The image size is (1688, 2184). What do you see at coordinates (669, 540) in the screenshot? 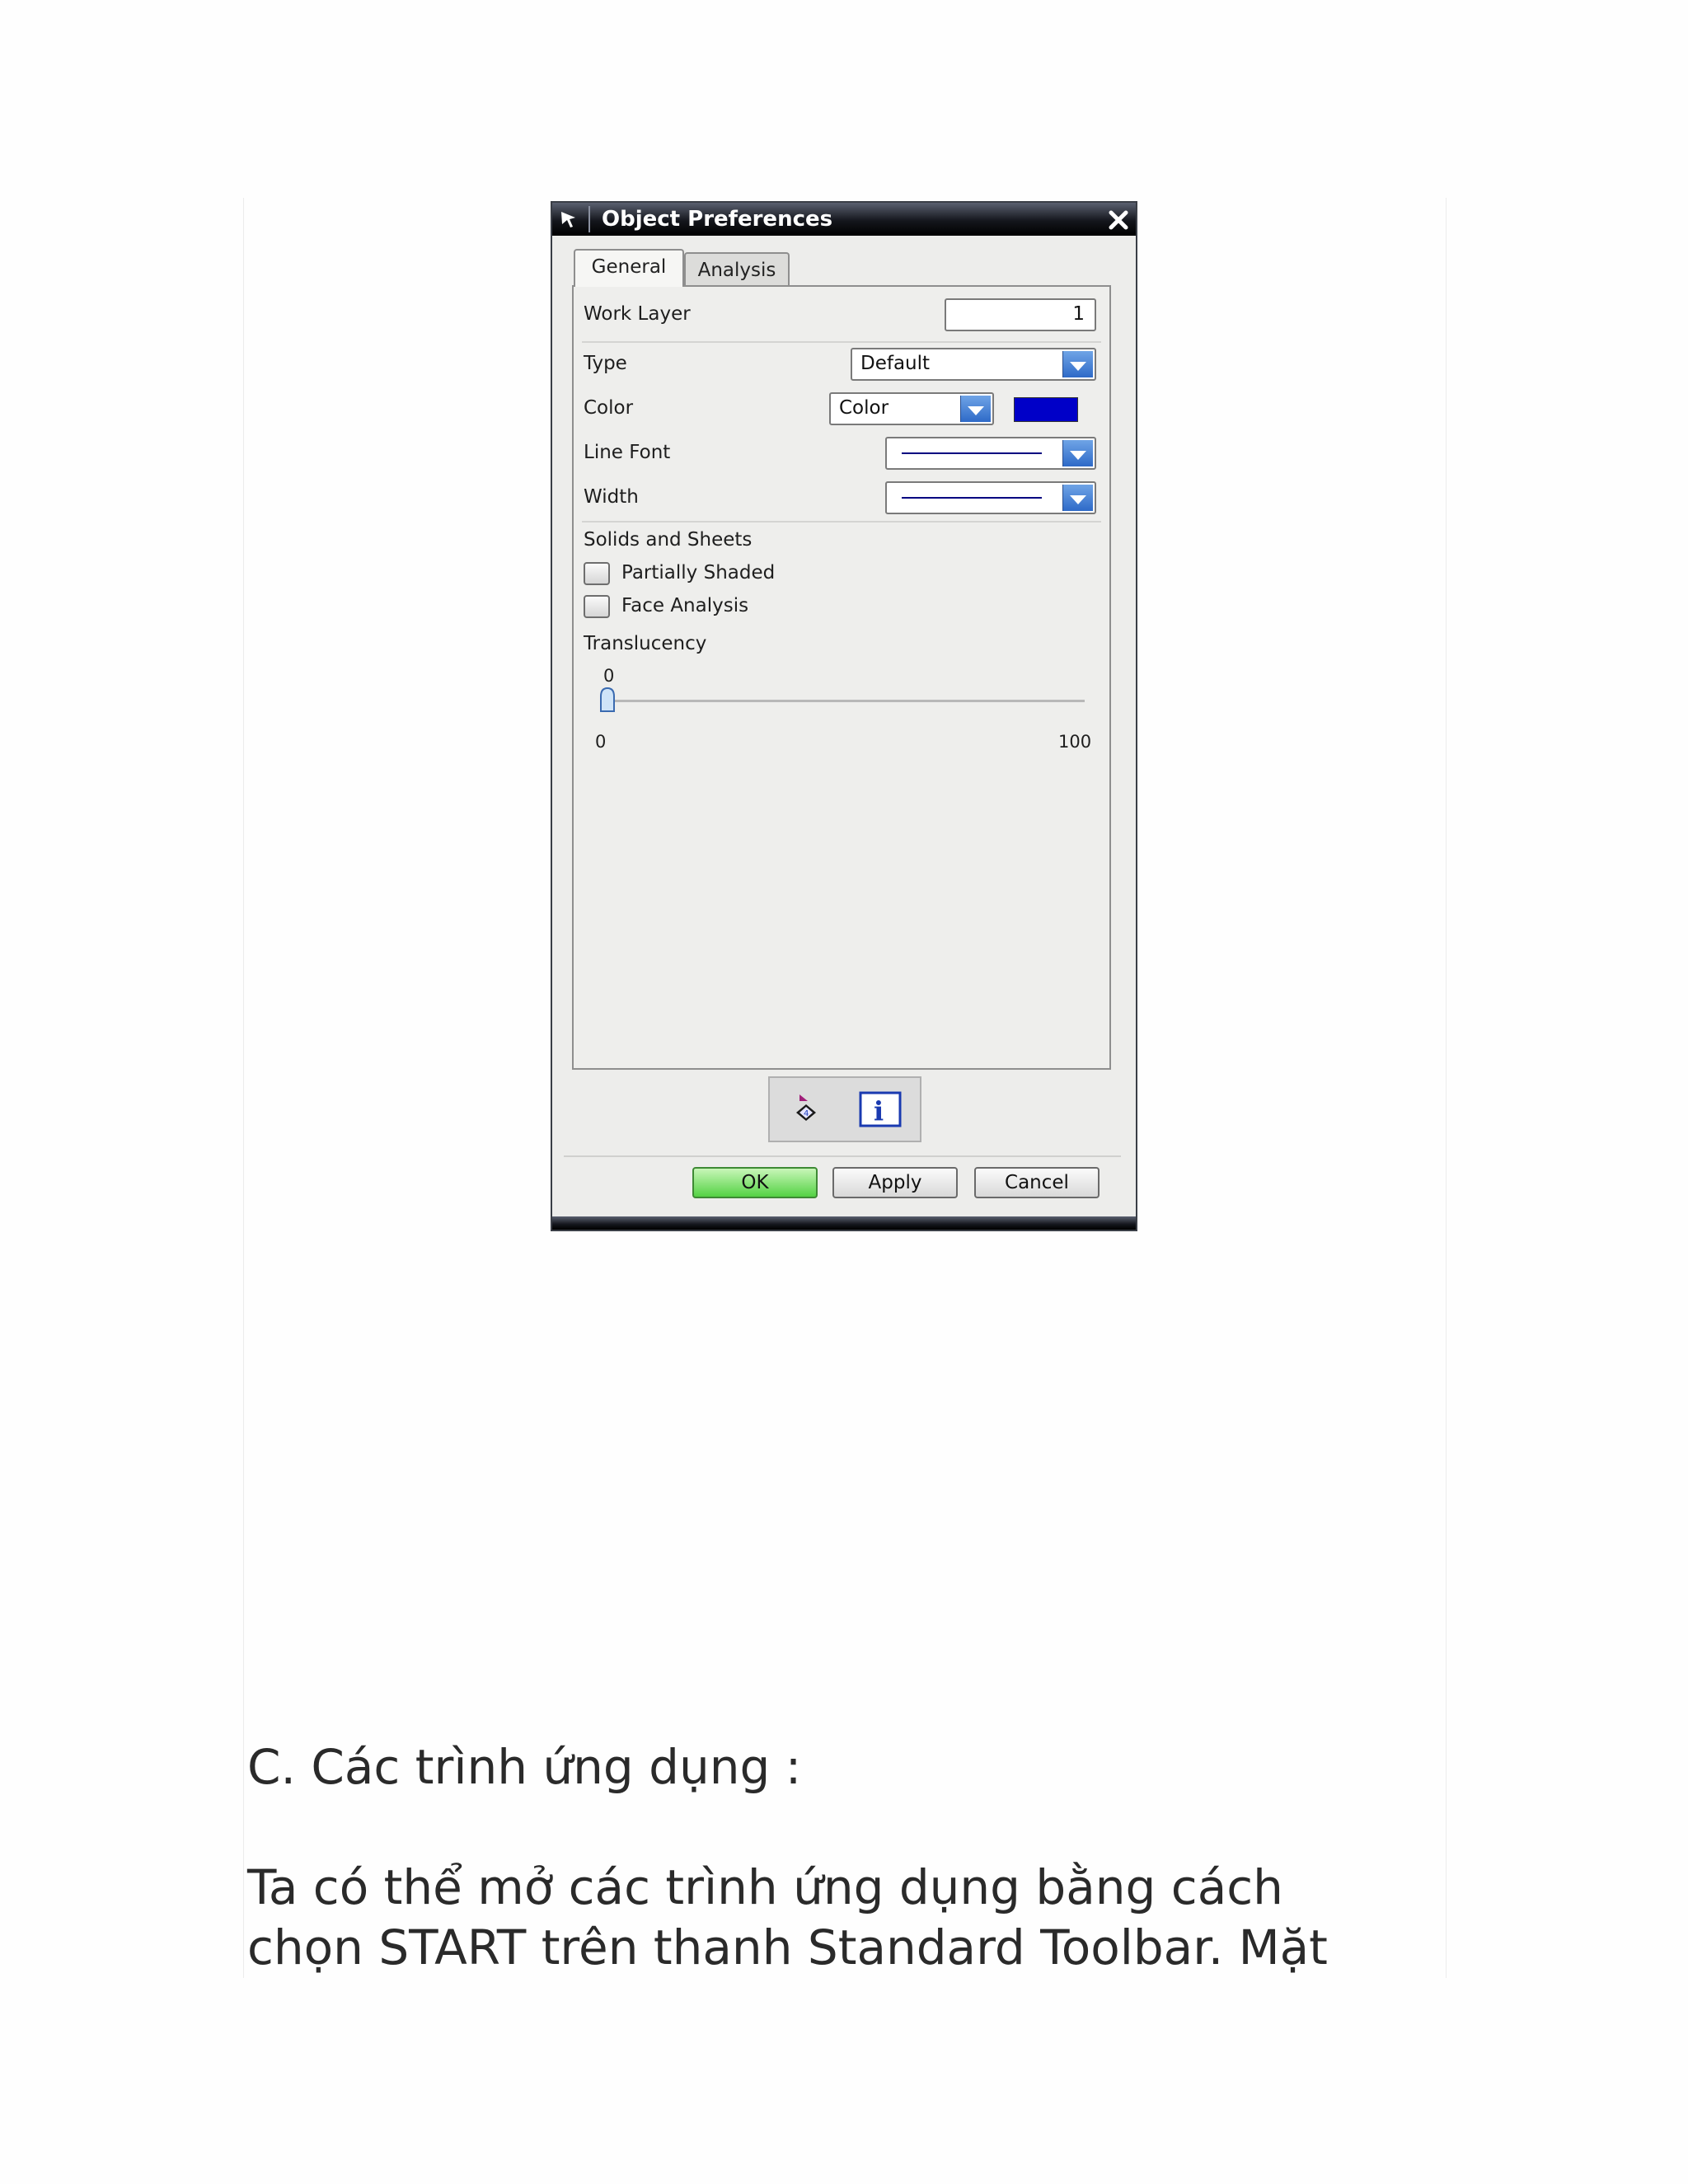
I see `solids-sheets-label: Solids and Sheets` at bounding box center [669, 540].